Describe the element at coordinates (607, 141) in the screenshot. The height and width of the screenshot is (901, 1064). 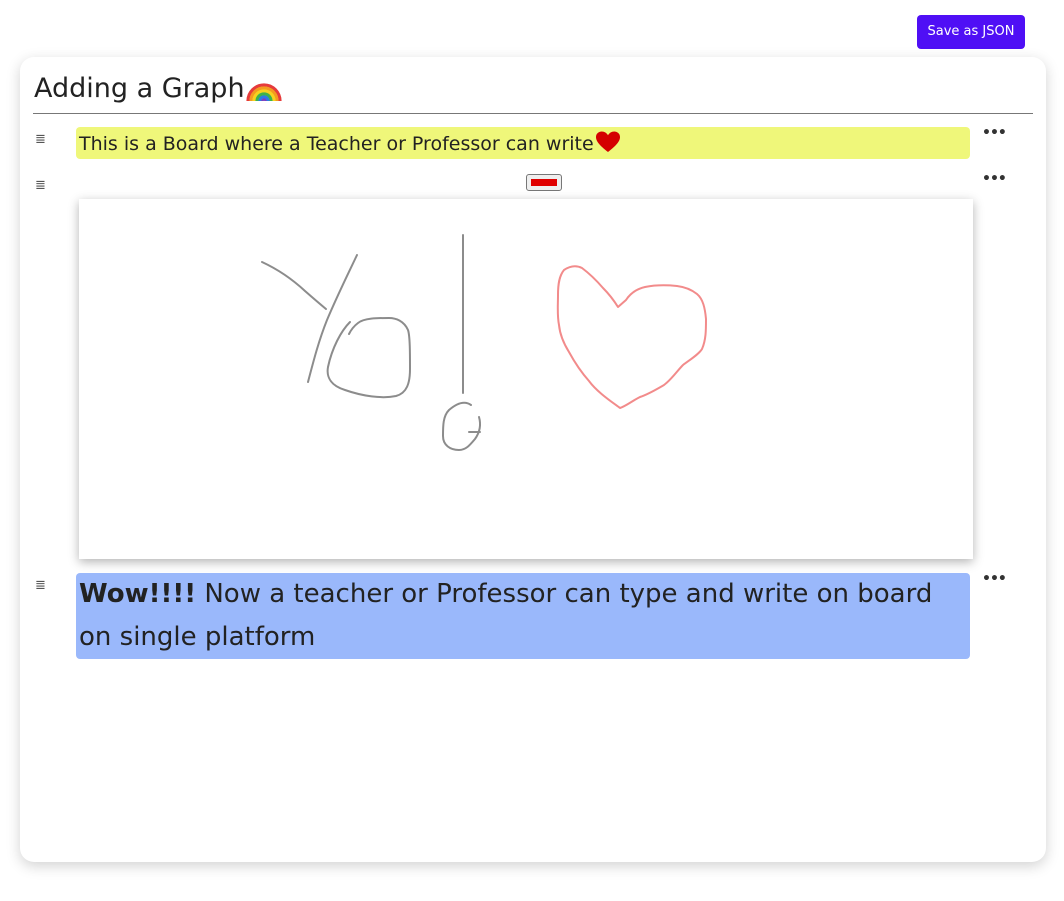
I see `heart-icon` at that location.